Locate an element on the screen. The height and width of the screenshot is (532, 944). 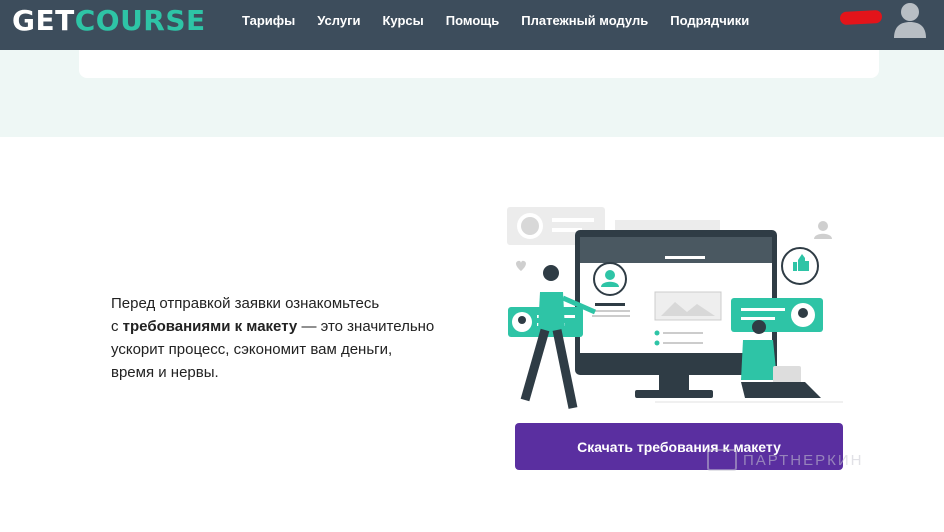
white-card-bottom is located at coordinates (479, 64).